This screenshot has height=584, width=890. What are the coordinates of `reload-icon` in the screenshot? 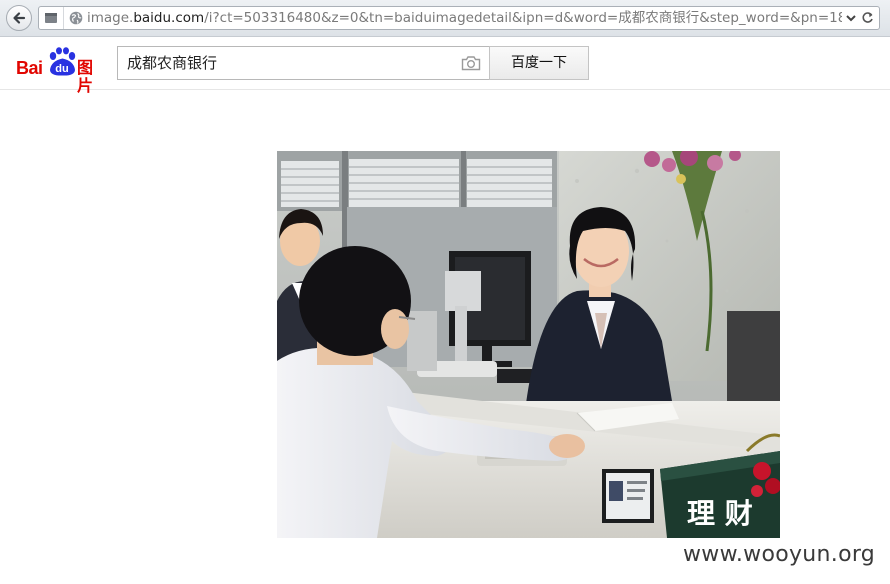 It's located at (867, 17).